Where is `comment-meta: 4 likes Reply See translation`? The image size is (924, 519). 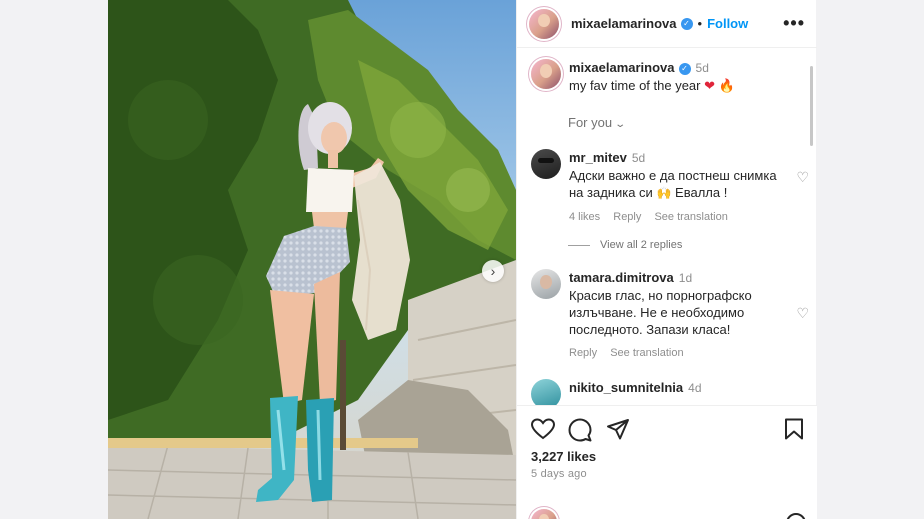 comment-meta: 4 likes Reply See translation is located at coordinates (679, 217).